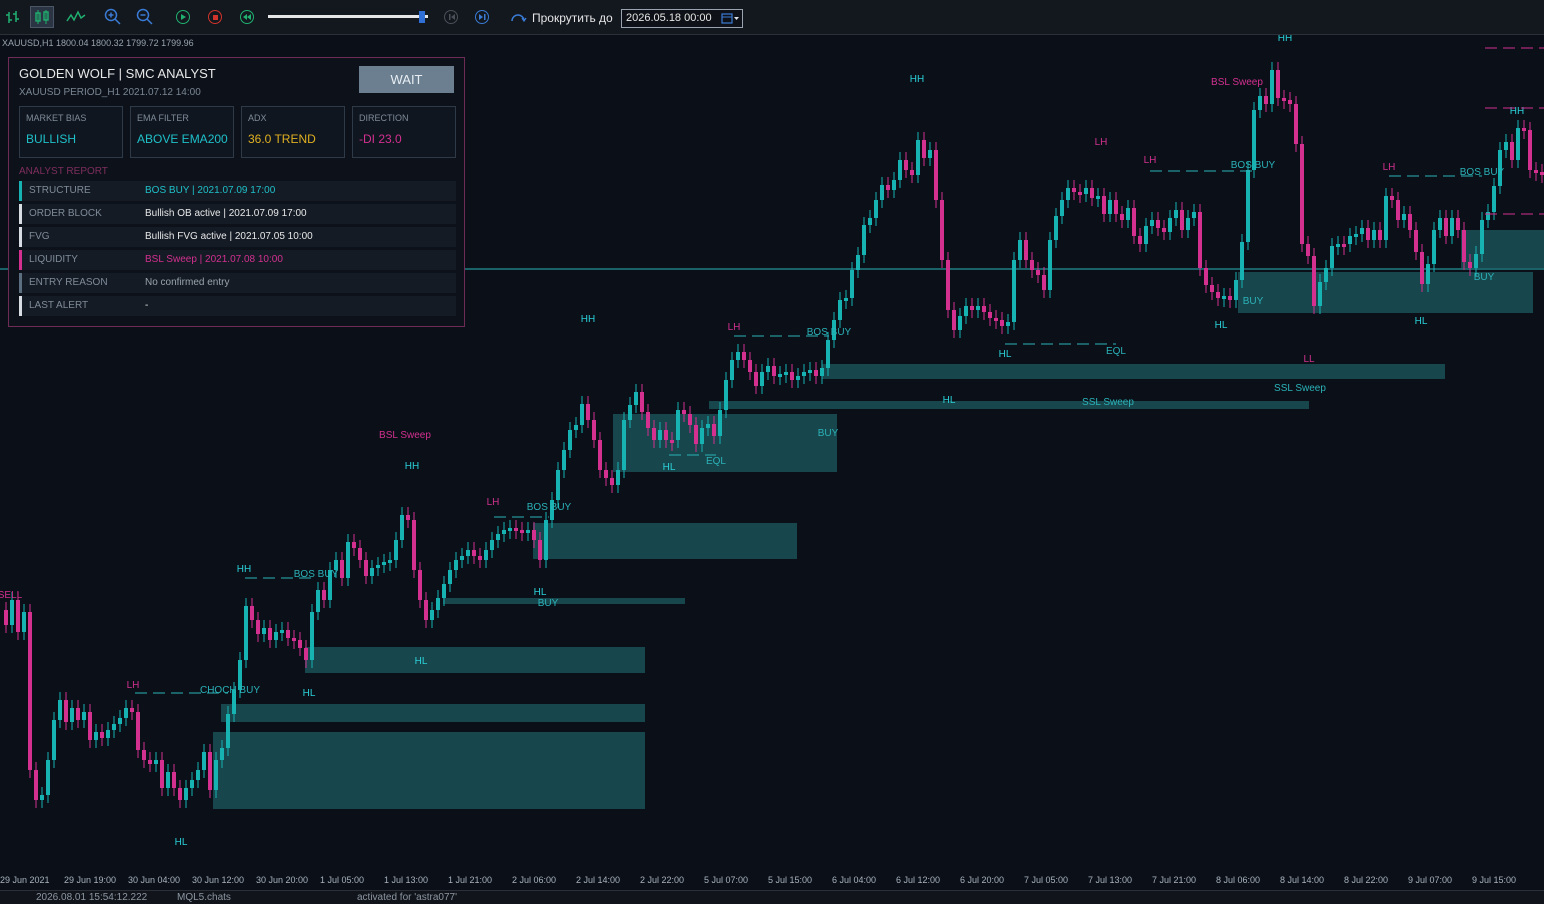 The width and height of the screenshot is (1544, 904). I want to click on time-tick-label: 9 Jul 07:00, so click(1430, 880).